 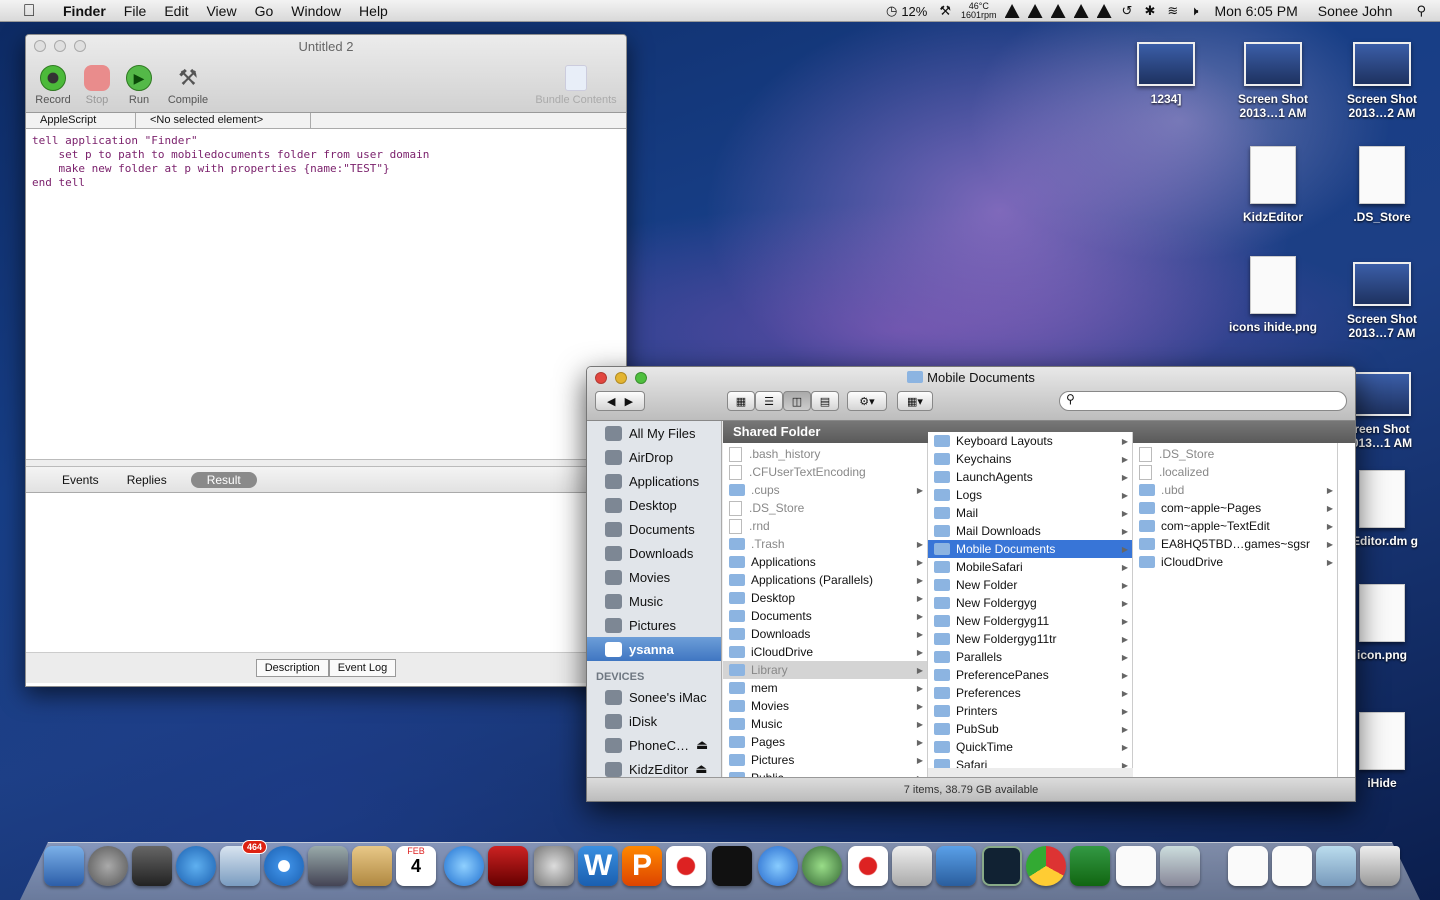 What do you see at coordinates (326, 463) in the screenshot?
I see `splitter-handle` at bounding box center [326, 463].